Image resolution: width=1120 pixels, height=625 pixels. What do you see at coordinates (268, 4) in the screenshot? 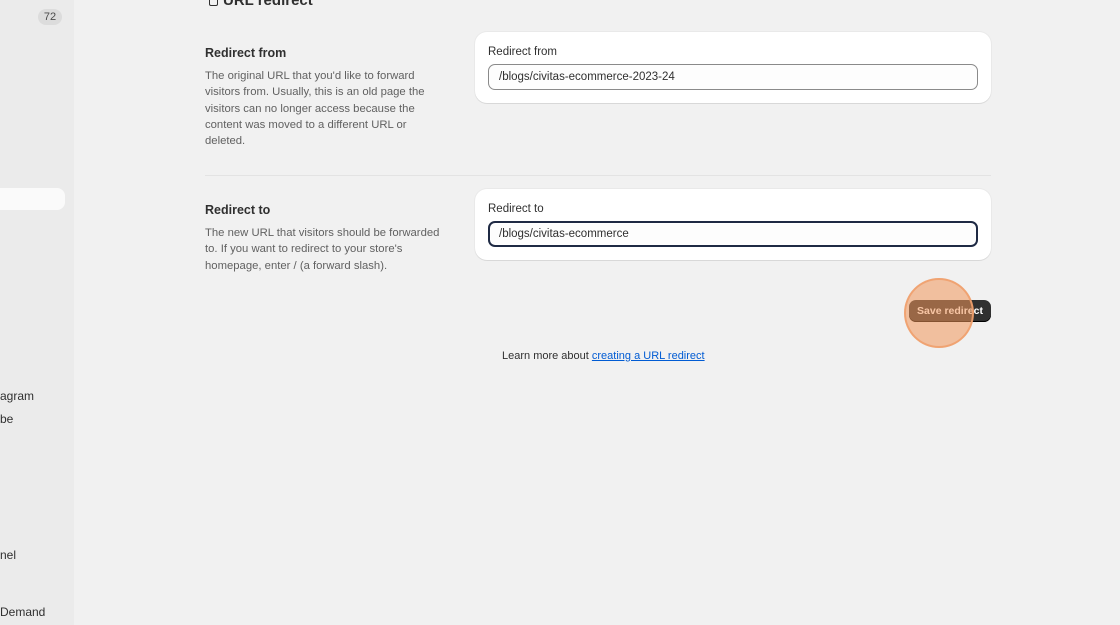
I see `page-title-text: URL redirect` at bounding box center [268, 4].